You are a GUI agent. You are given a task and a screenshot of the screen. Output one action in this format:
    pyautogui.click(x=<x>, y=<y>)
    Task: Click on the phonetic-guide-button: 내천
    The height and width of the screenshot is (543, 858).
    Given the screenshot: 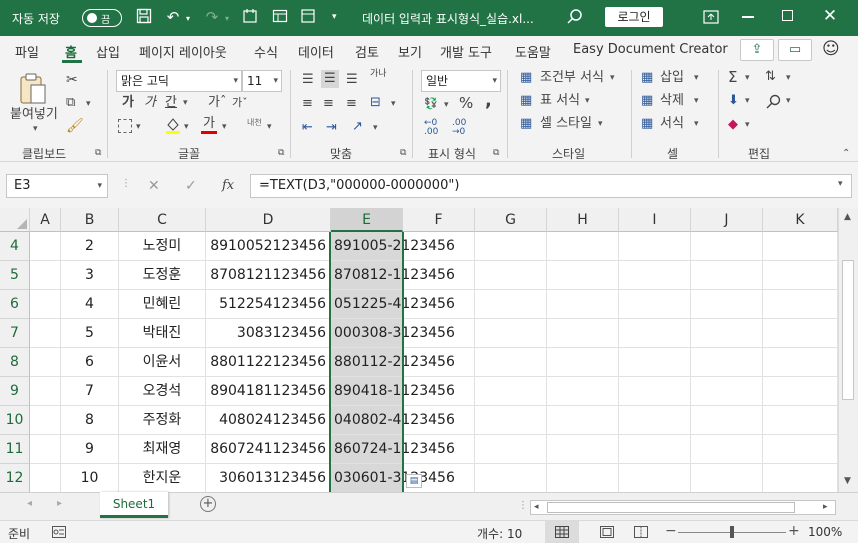 What is the action you would take?
    pyautogui.click(x=254, y=123)
    